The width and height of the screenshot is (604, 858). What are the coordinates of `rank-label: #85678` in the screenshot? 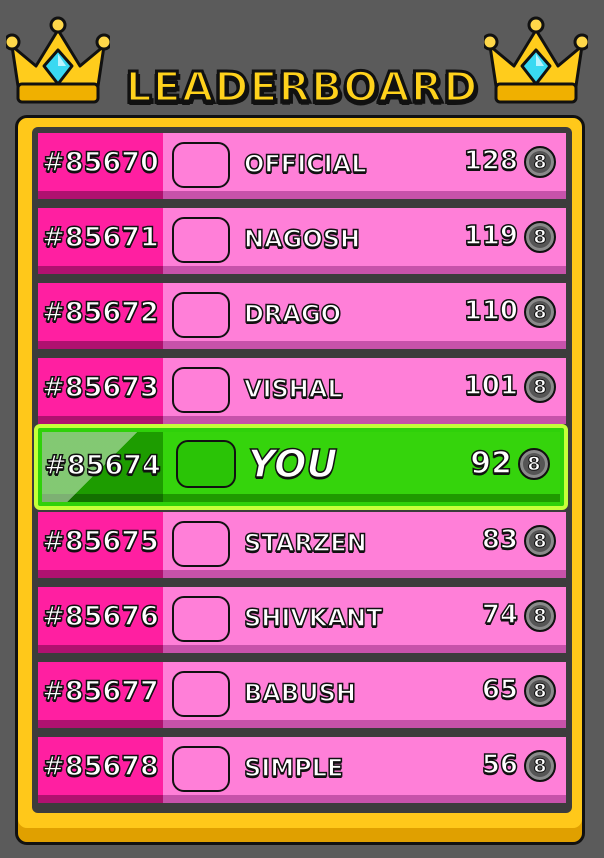 It's located at (100, 766).